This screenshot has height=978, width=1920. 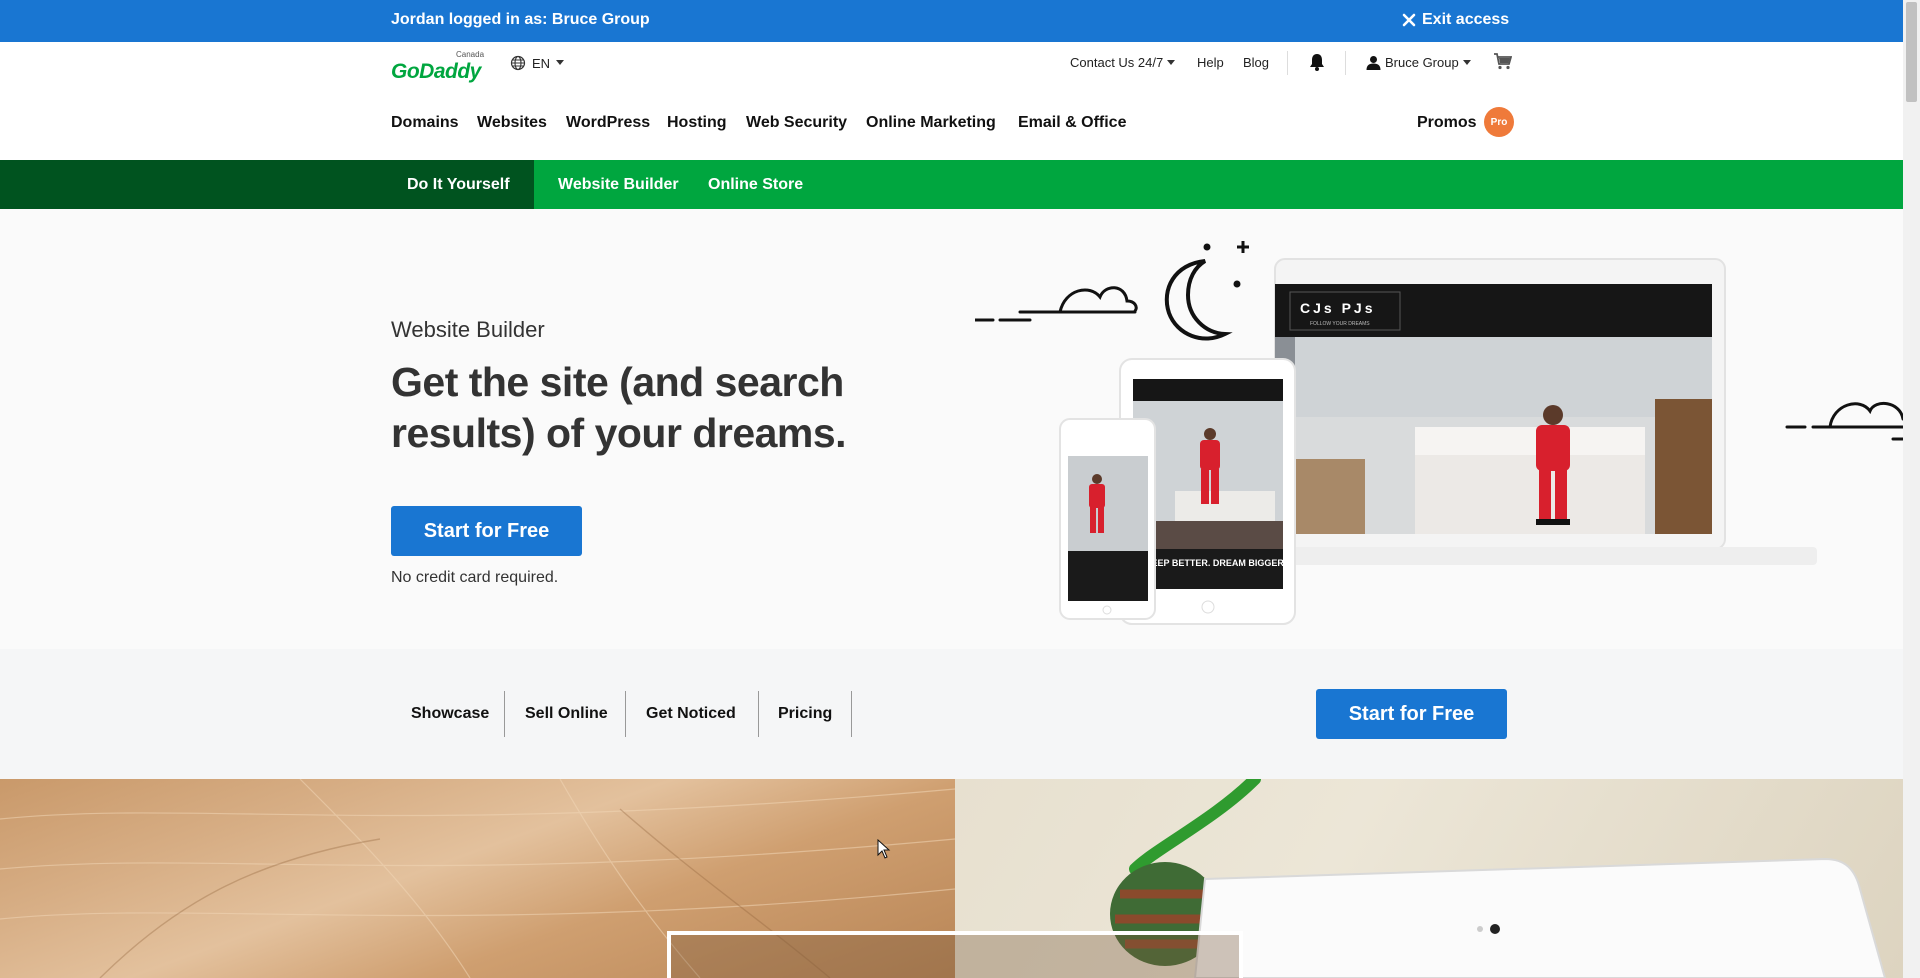 What do you see at coordinates (520, 19) in the screenshot?
I see `impersonation-message: Jordan logged in as: Bruce Group` at bounding box center [520, 19].